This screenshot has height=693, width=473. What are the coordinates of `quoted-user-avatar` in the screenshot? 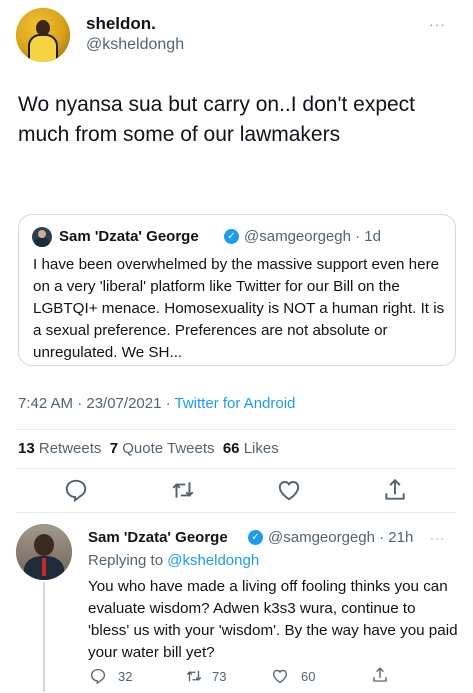 It's located at (42, 237).